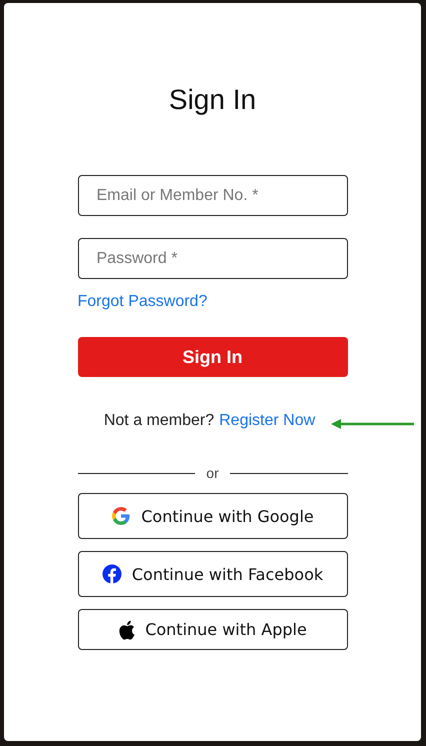 The height and width of the screenshot is (746, 426). I want to click on forgot-password-link: Forgot Password?, so click(143, 302).